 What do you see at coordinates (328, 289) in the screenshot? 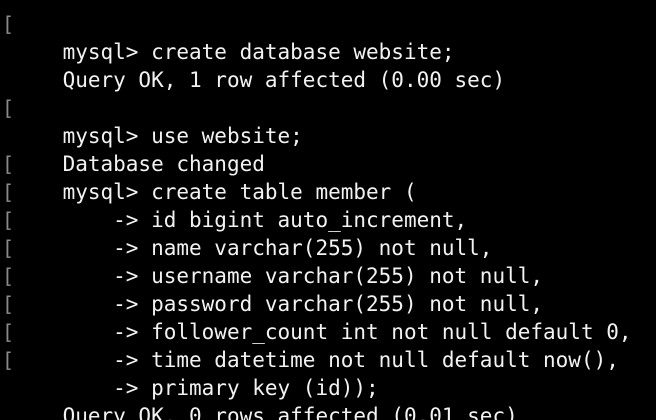
I see `terminal-line-10: [ -> password varchar(255) not null,` at bounding box center [328, 289].